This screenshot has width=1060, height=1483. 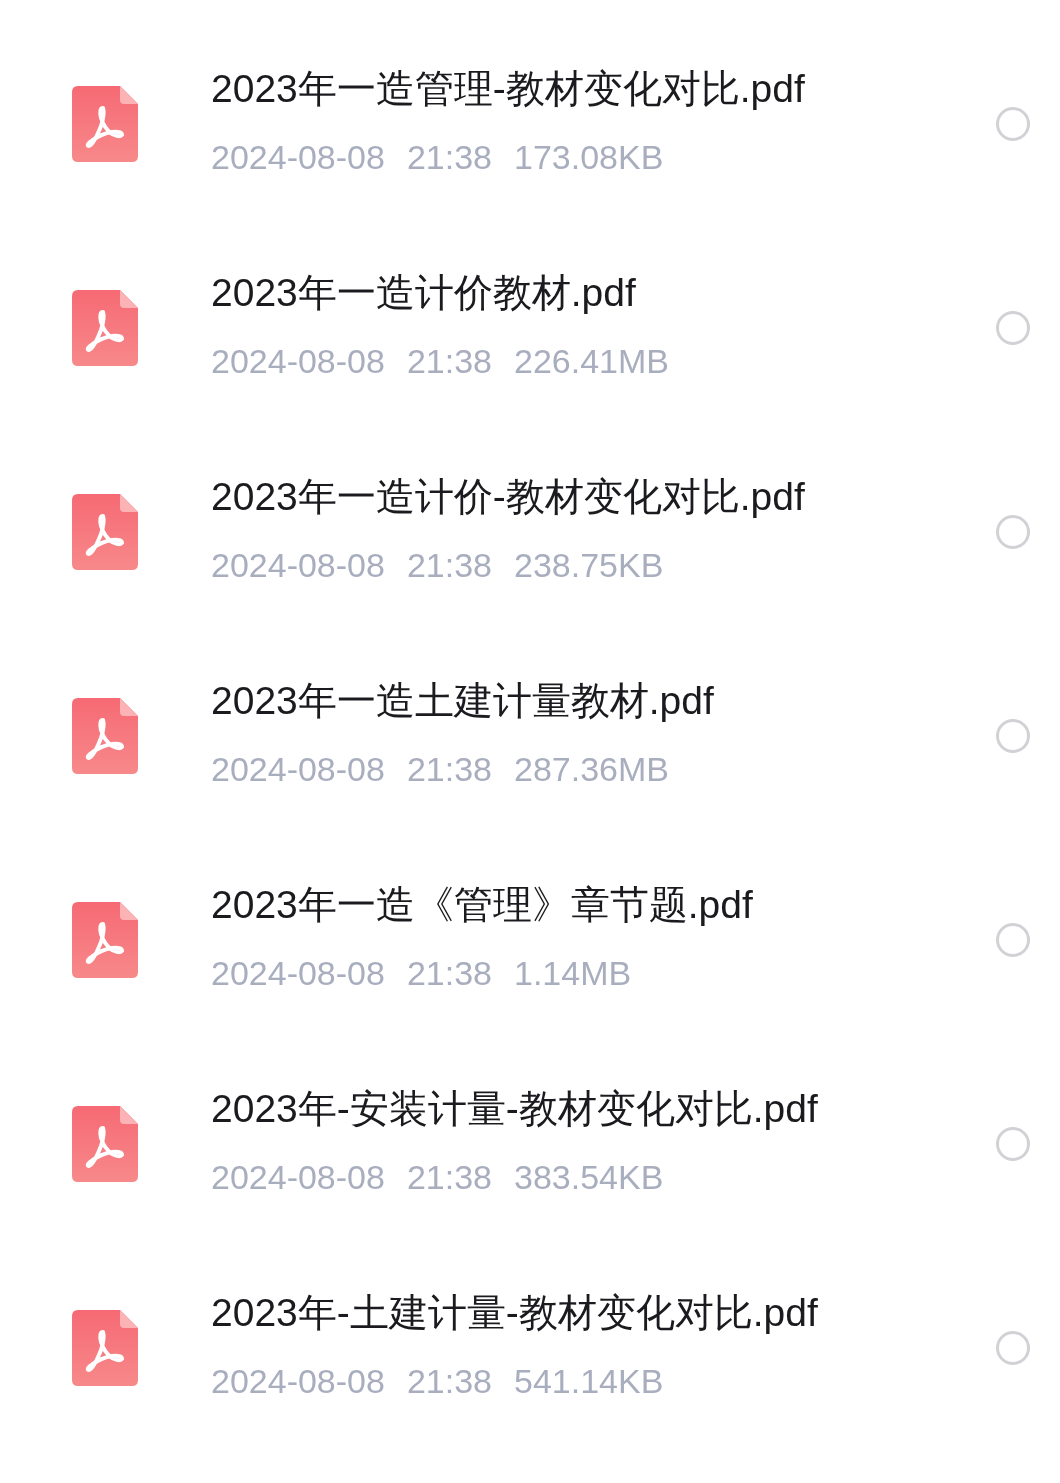 I want to click on file-name: 2023年一造《管理》章节题.pdf, so click(x=482, y=904).